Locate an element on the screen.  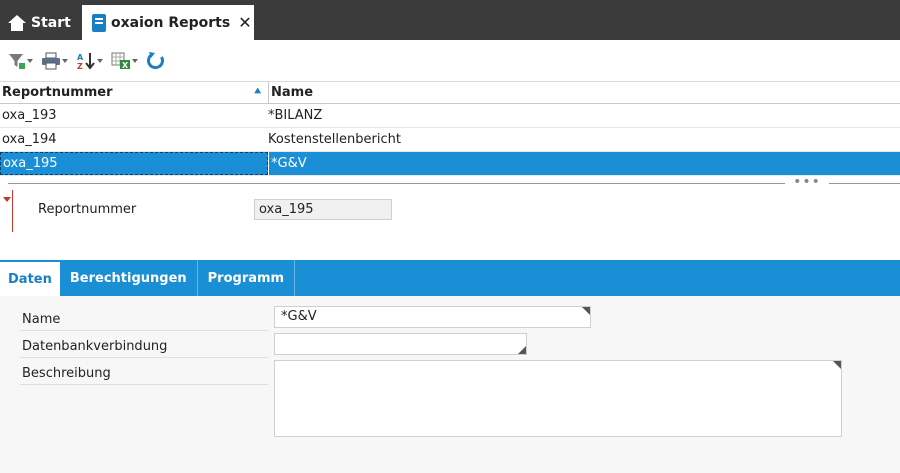
sort-button: A Z is located at coordinates (89, 61).